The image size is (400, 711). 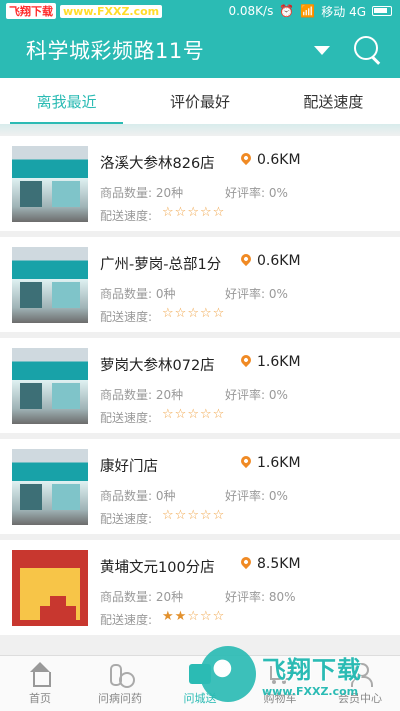 I want to click on status-left: 飞翔下载 www.FXXZ.com, so click(x=84, y=11).